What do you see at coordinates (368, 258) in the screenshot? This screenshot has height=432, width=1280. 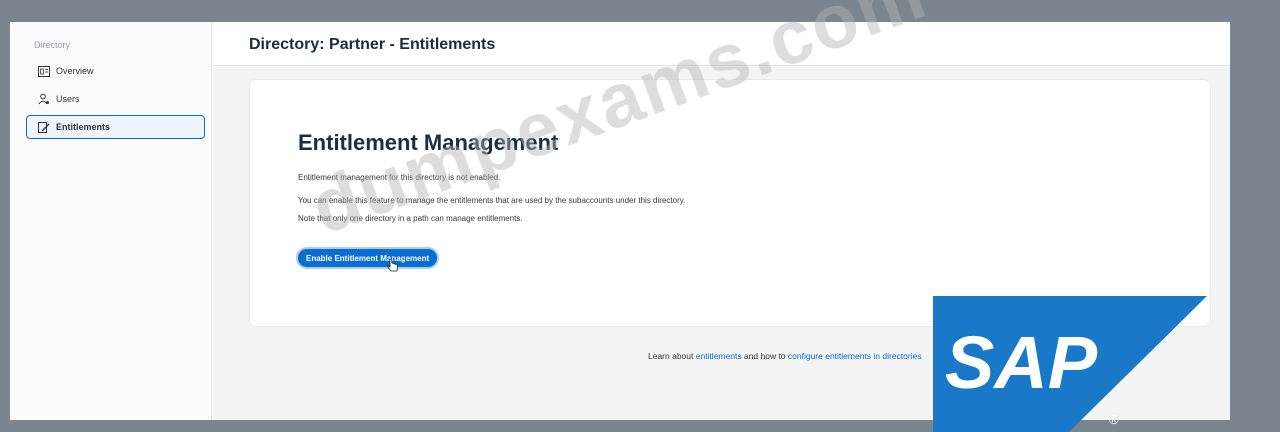 I see `enable-entitlement-management-button: Enable Entitlement Management` at bounding box center [368, 258].